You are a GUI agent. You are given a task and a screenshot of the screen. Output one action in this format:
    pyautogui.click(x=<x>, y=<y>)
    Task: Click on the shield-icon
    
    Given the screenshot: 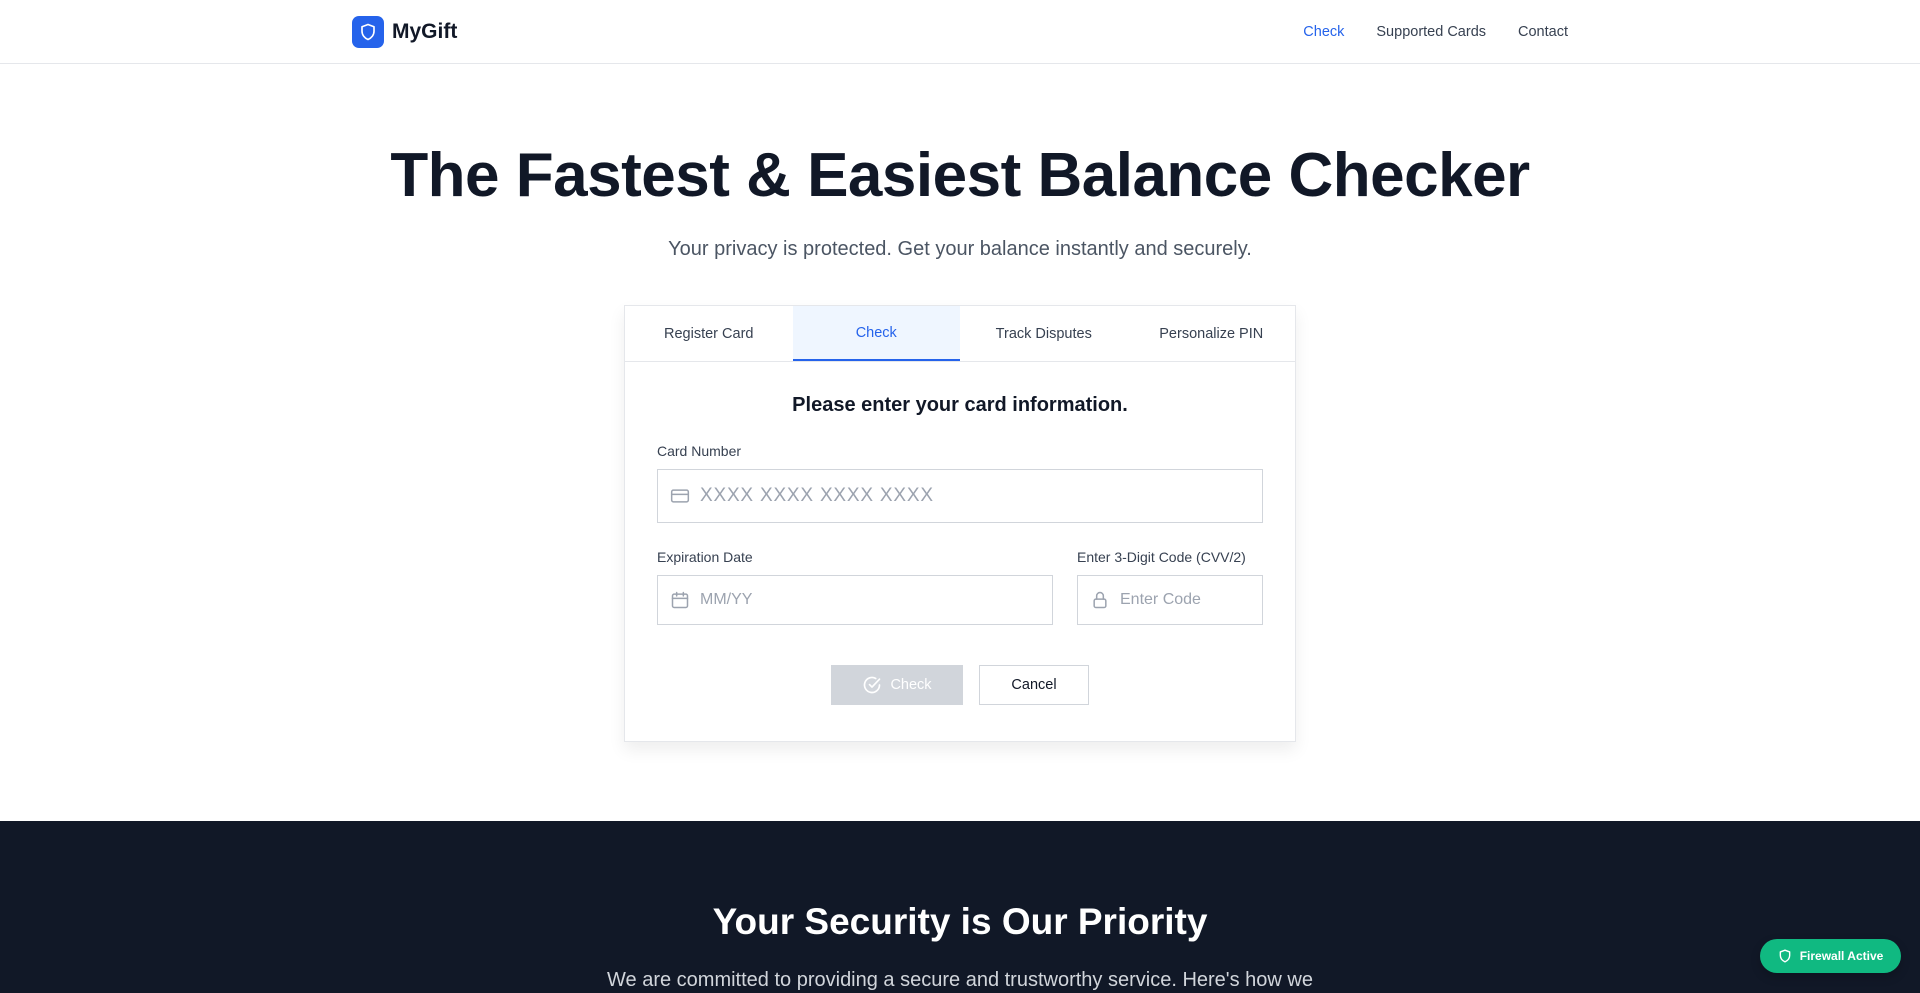 What is the action you would take?
    pyautogui.click(x=1785, y=956)
    